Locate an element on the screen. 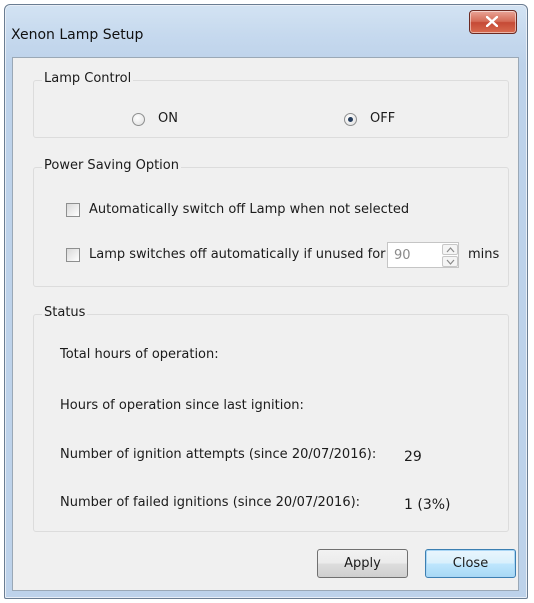 This screenshot has height=603, width=534. ignition-attempts-value: 29 is located at coordinates (413, 457).